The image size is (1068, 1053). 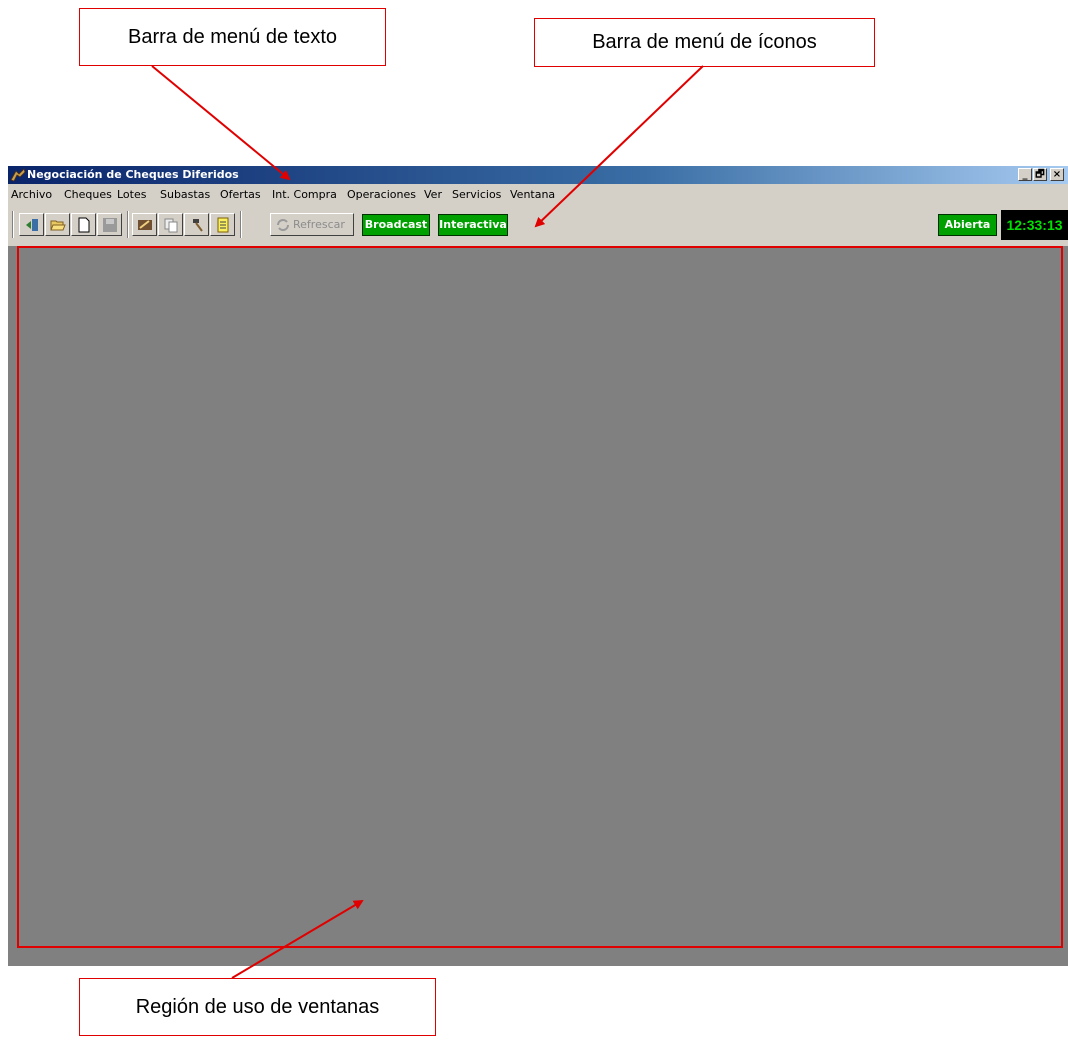 I want to click on copy-icon, so click(x=171, y=225).